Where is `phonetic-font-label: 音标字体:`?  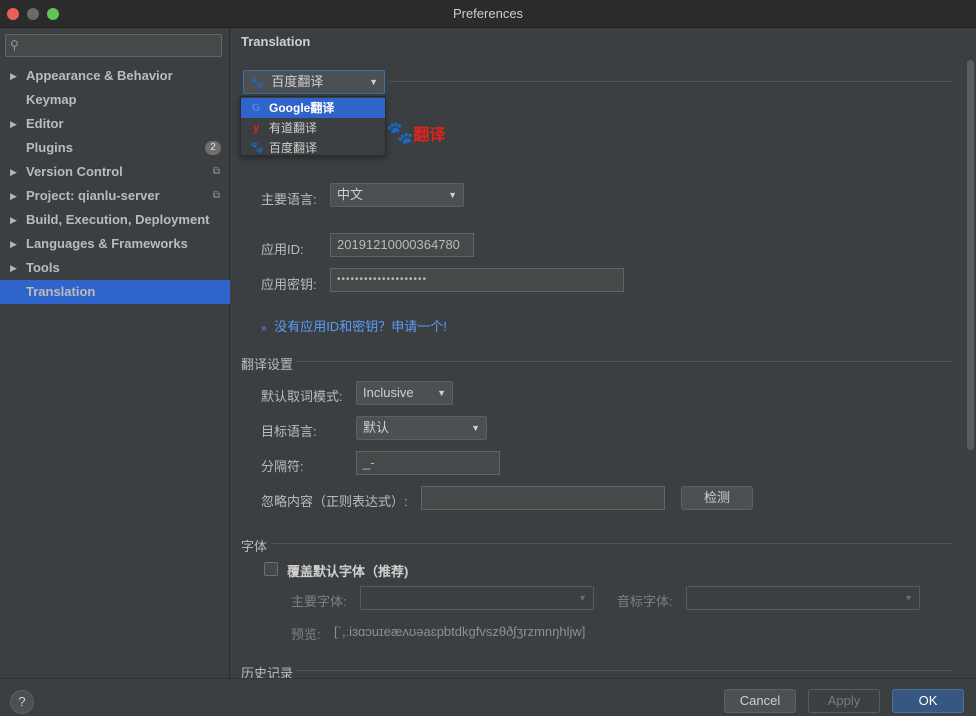 phonetic-font-label: 音标字体: is located at coordinates (645, 601).